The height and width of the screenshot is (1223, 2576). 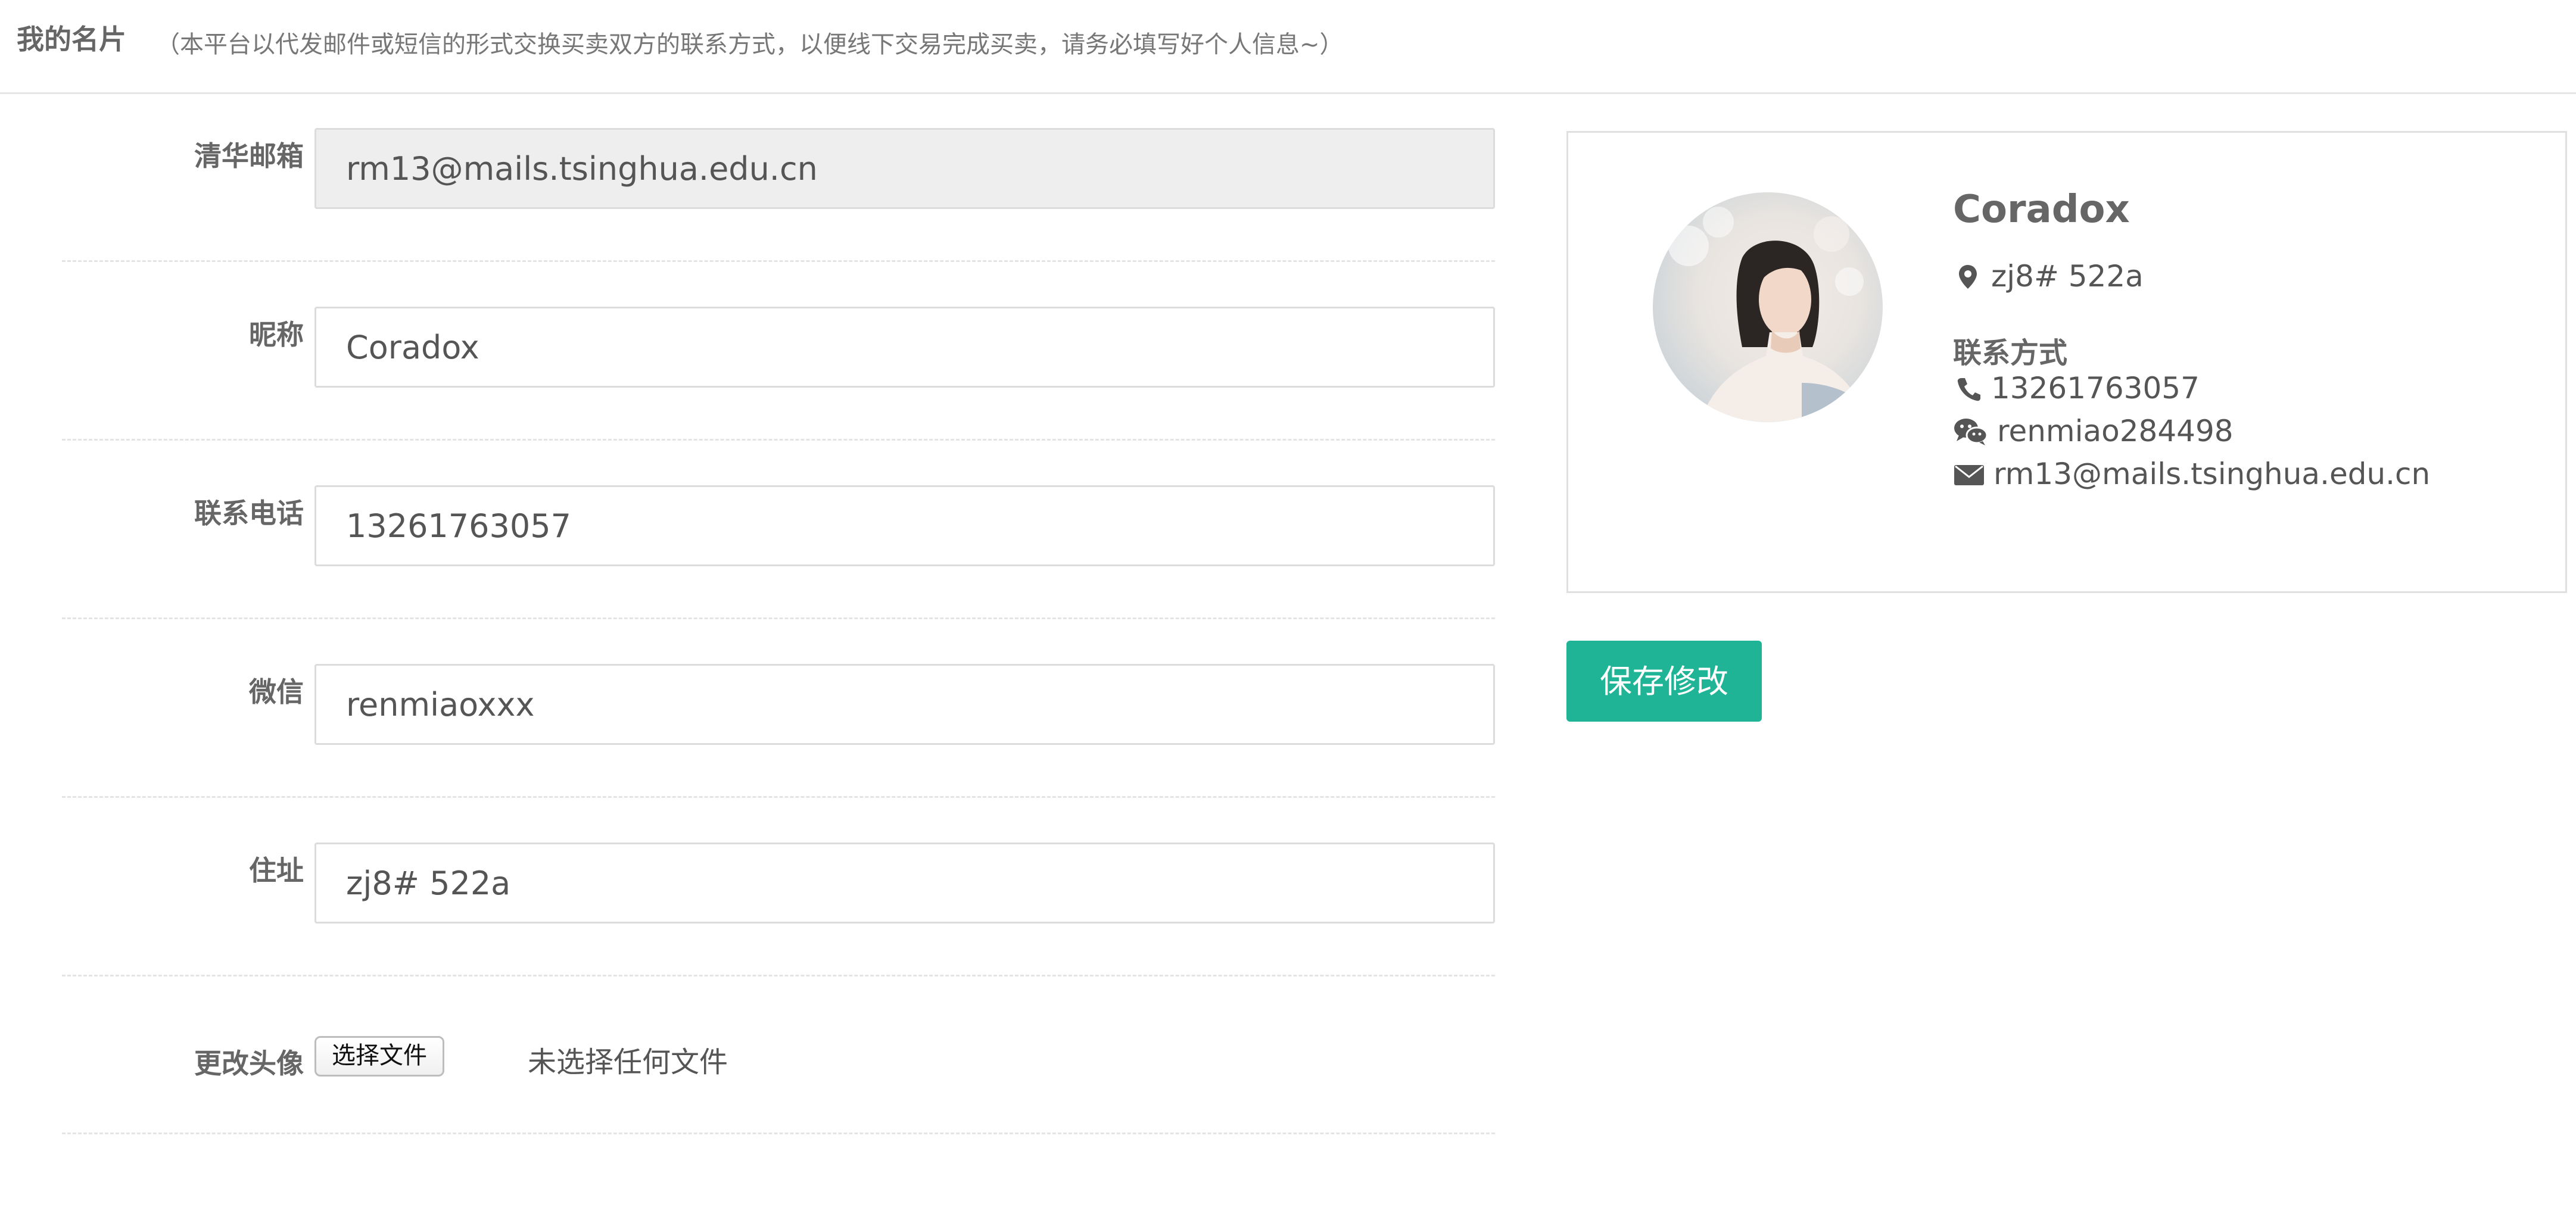 I want to click on card-address-line: zj8# 522a, so click(x=2048, y=276).